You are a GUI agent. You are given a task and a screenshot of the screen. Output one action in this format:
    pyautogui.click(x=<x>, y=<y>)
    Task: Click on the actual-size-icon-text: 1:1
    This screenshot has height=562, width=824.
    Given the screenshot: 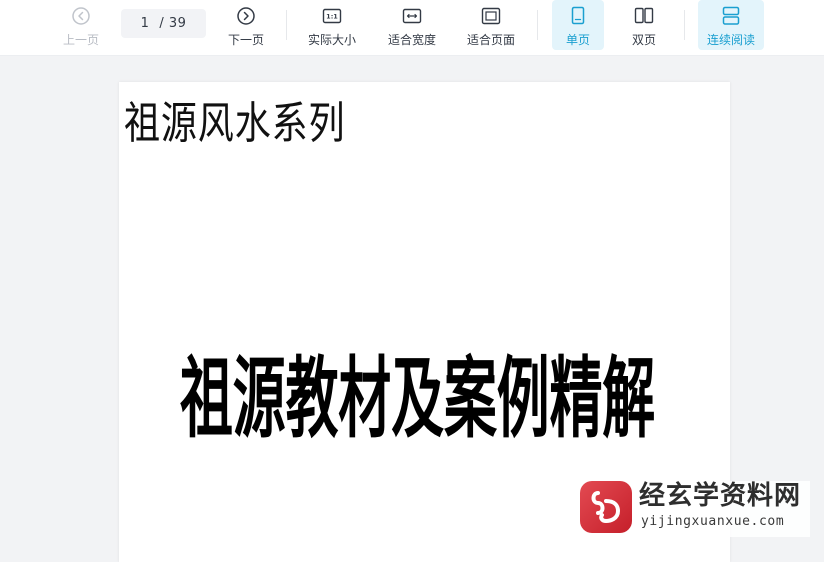 What is the action you would take?
    pyautogui.click(x=332, y=17)
    